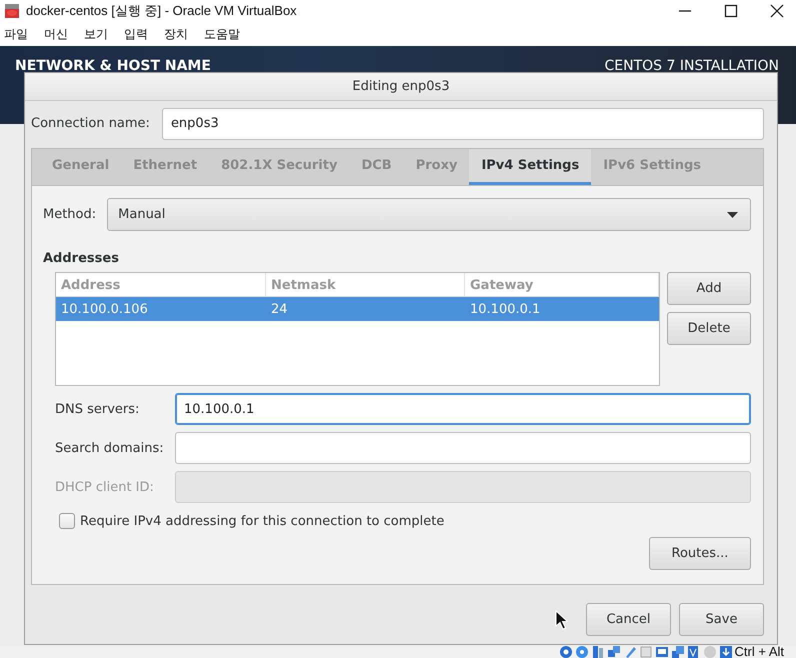 The image size is (796, 658). What do you see at coordinates (725, 651) in the screenshot?
I see `download-icon` at bounding box center [725, 651].